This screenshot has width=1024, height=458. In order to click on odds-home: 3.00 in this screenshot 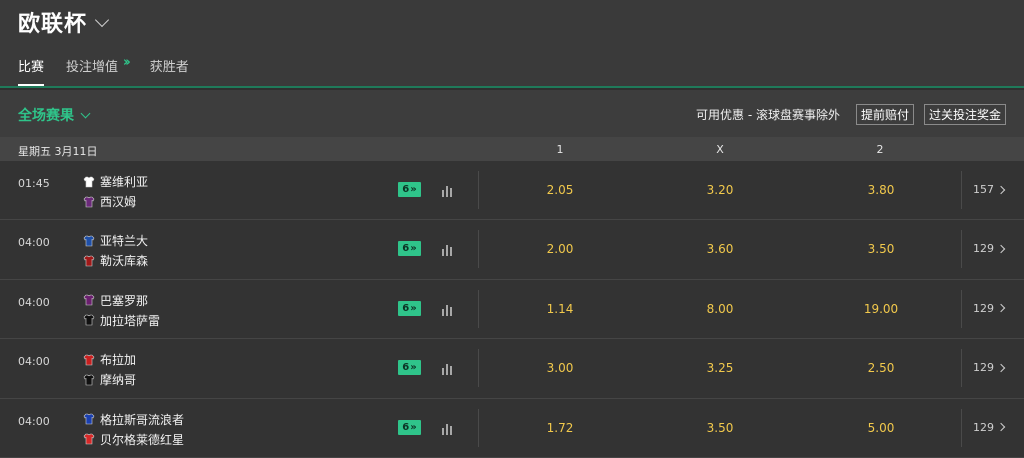, I will do `click(560, 368)`.